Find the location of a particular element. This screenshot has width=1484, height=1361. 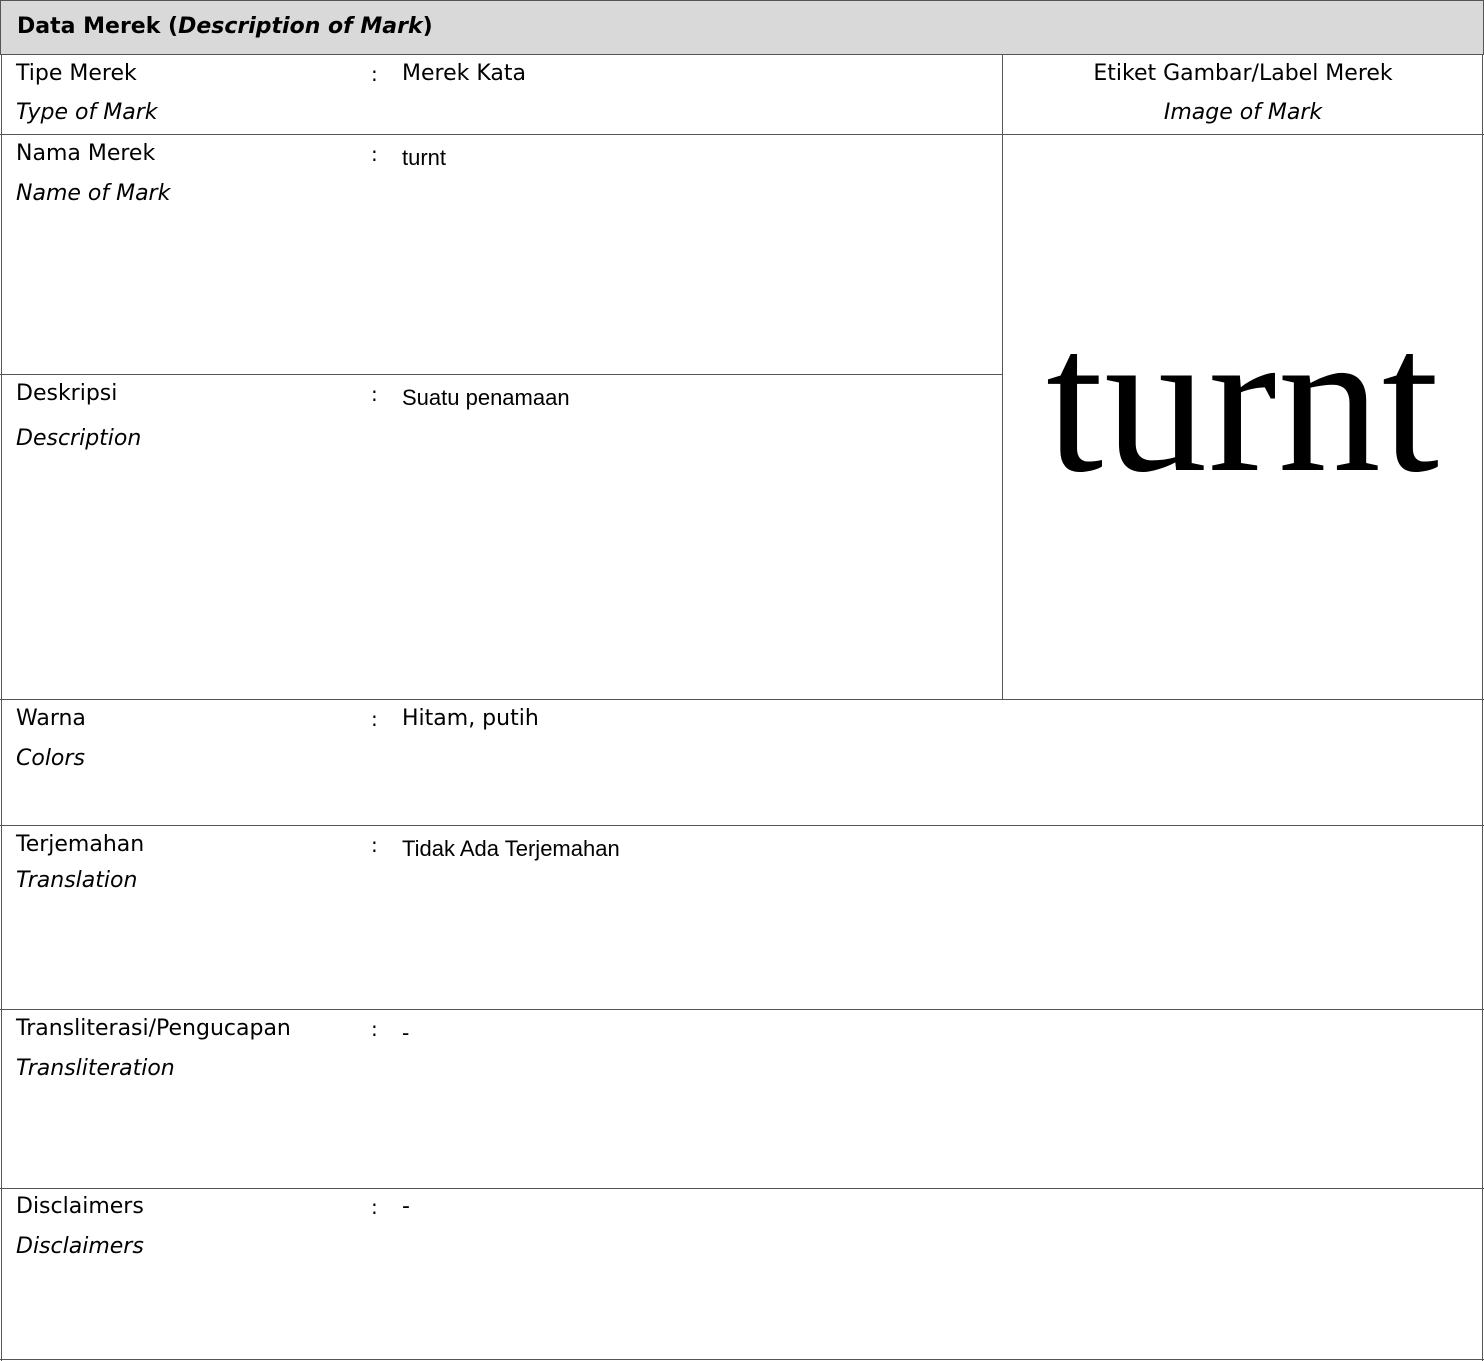

disclaimers-label-en: Disclaimers is located at coordinates (80, 1246).